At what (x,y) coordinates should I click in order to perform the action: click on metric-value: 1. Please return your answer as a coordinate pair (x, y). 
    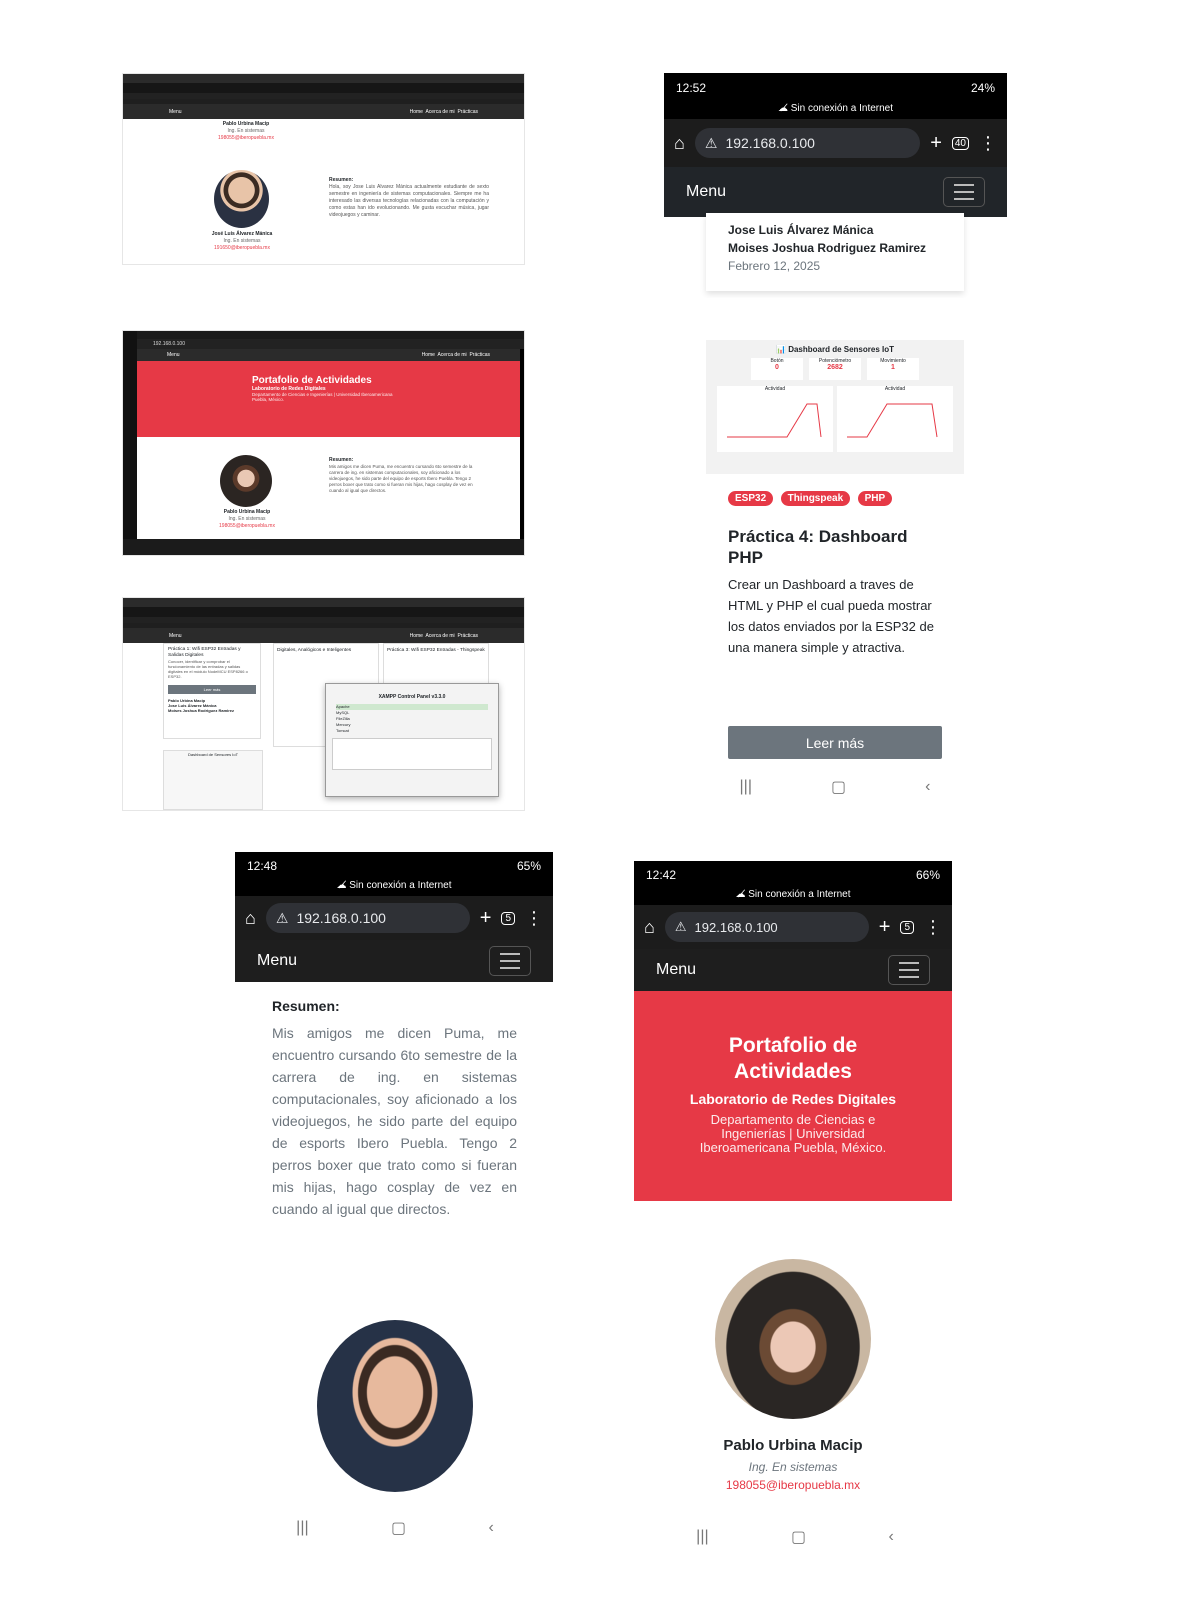
    Looking at the image, I should click on (893, 367).